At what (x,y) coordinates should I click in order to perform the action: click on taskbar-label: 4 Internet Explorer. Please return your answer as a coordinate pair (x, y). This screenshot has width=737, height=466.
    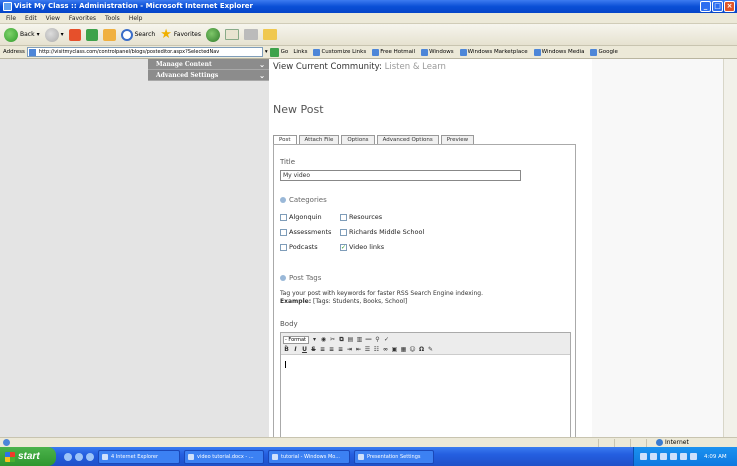
    Looking at the image, I should click on (135, 456).